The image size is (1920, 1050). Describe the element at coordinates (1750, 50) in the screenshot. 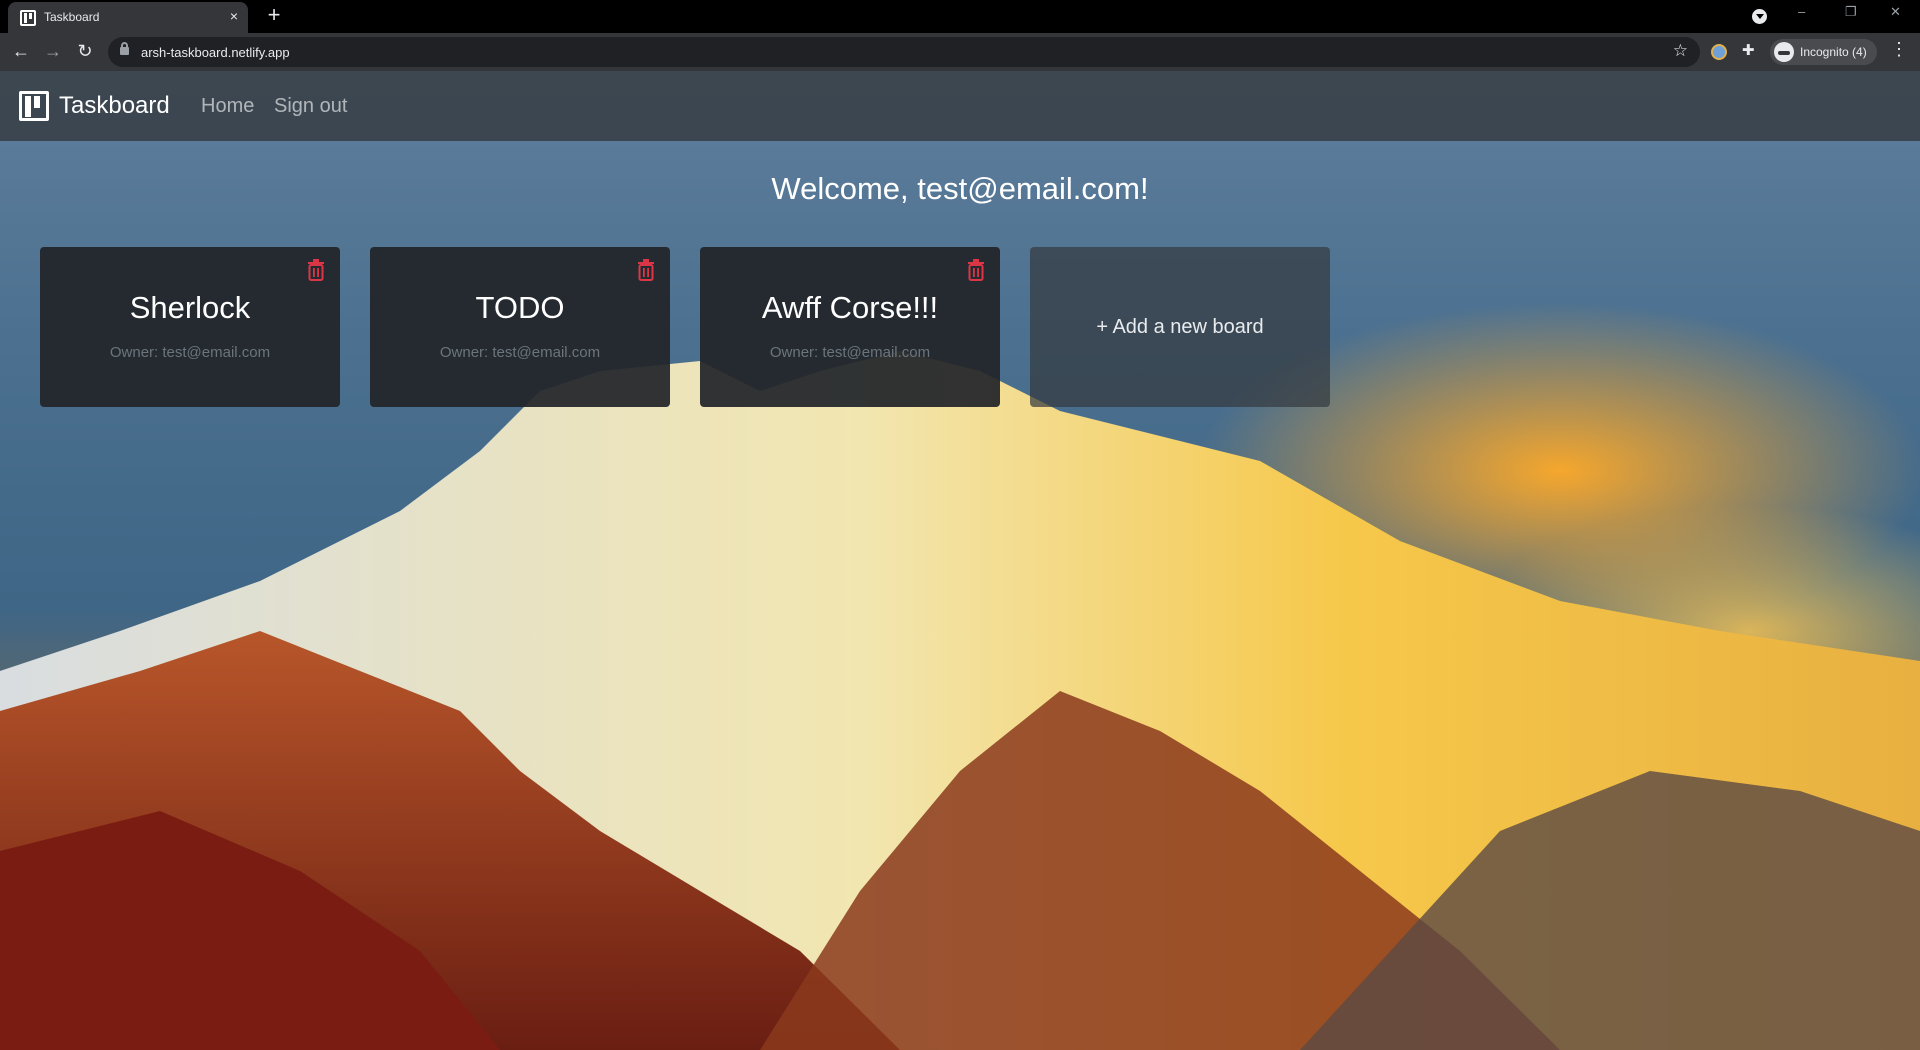

I see `extensions-puzzle-icon: ✚` at that location.